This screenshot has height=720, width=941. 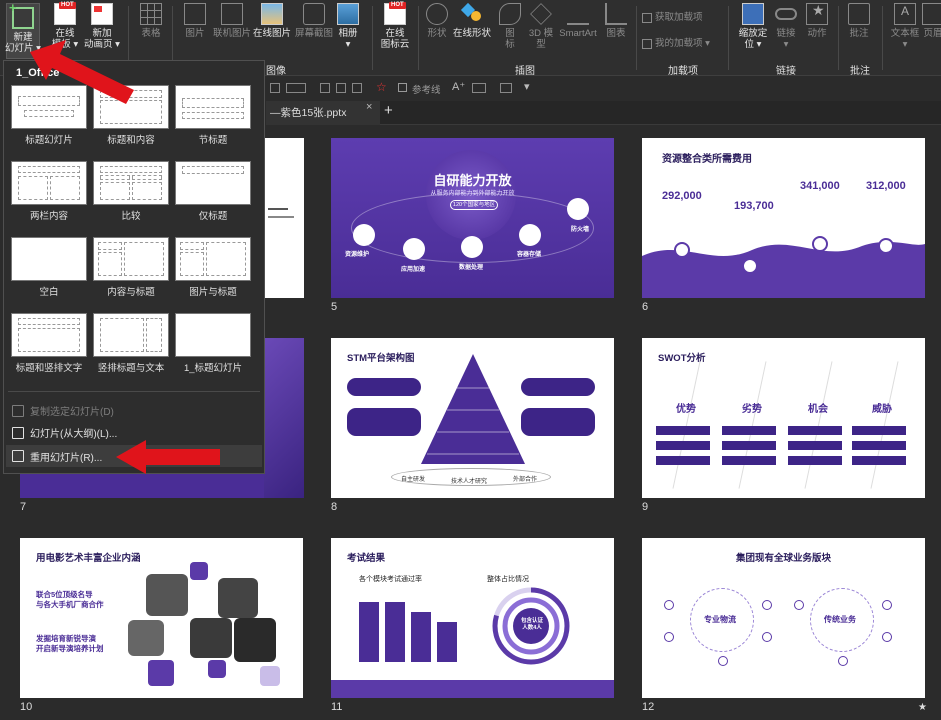 What do you see at coordinates (783, 618) in the screenshot?
I see `slide-thumbnail-12: 集团现有全球业务版块 专业物流 传统业务` at bounding box center [783, 618].